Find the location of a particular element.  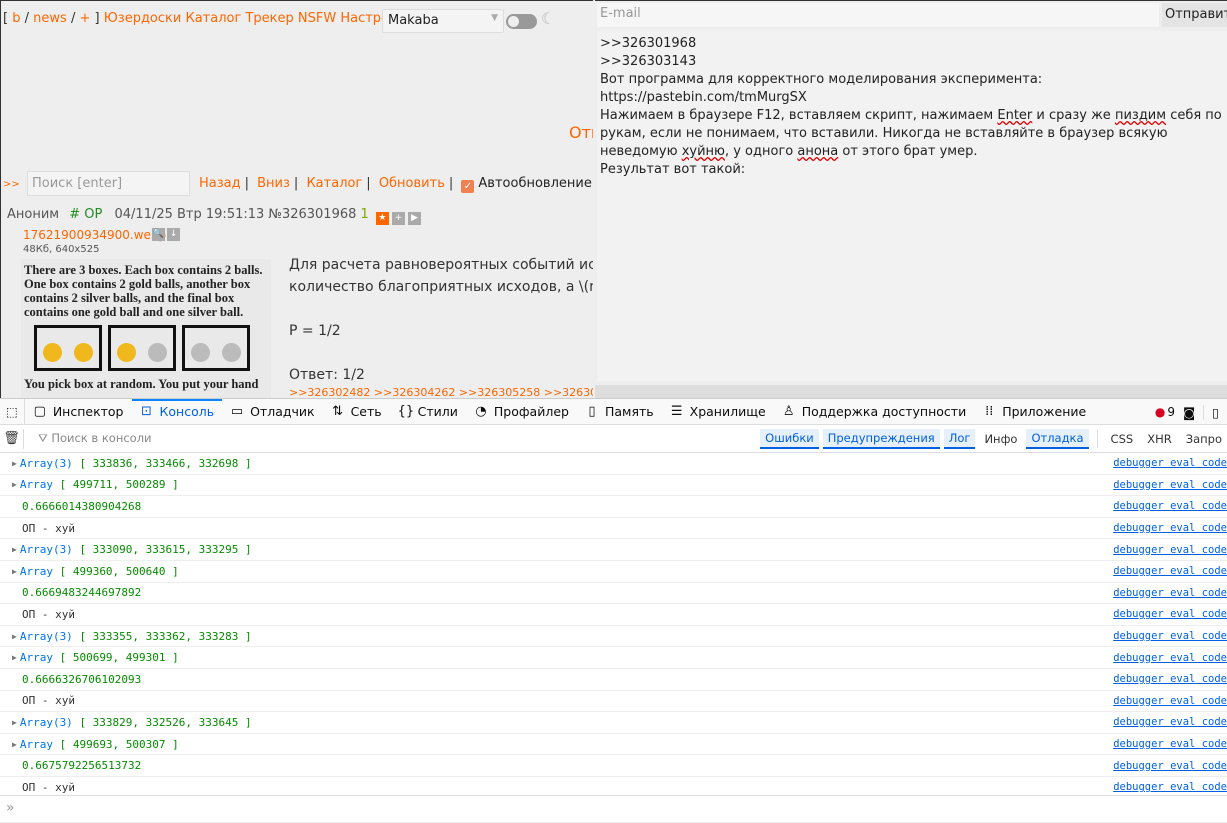

tab-profiler: ◔ Профайлер is located at coordinates (521, 412).